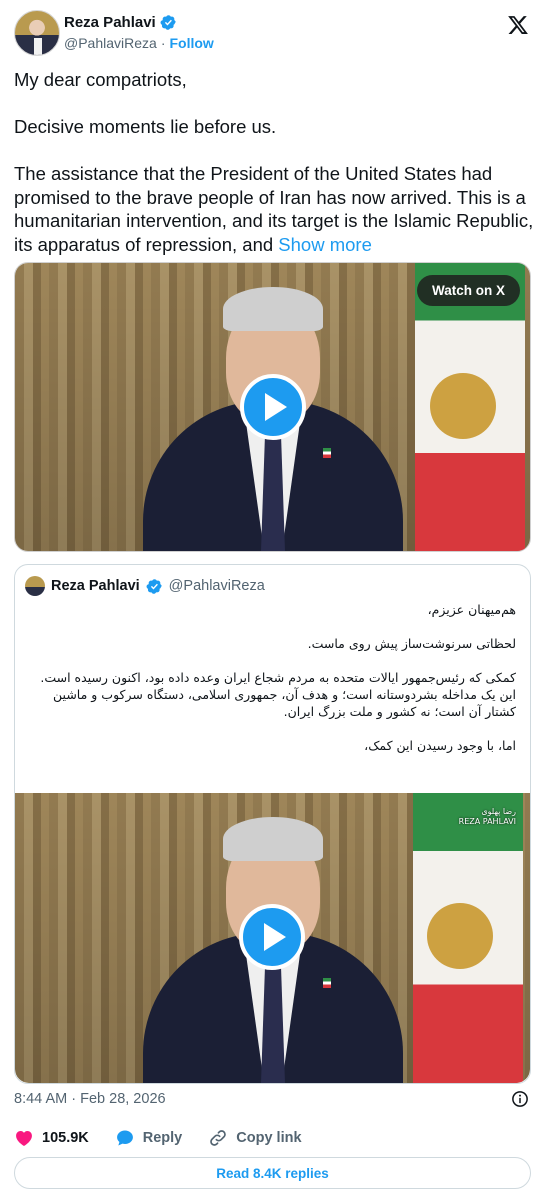  What do you see at coordinates (440, 745) in the screenshot?
I see `quoted-paragraph: اما، با وجود رسیدن این کمک،` at bounding box center [440, 745].